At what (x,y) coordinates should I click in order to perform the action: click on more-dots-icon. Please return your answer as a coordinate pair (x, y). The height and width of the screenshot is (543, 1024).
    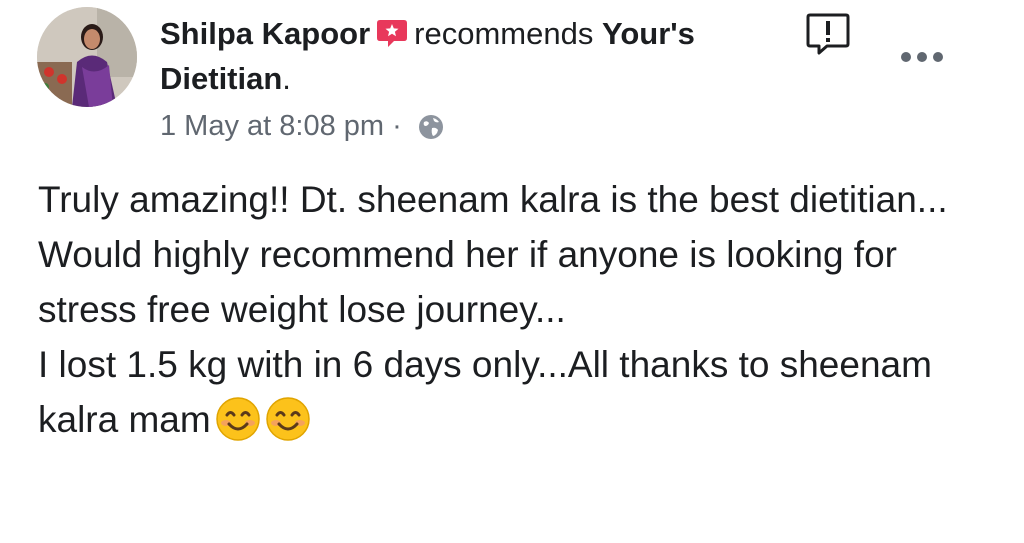
    Looking at the image, I should click on (922, 57).